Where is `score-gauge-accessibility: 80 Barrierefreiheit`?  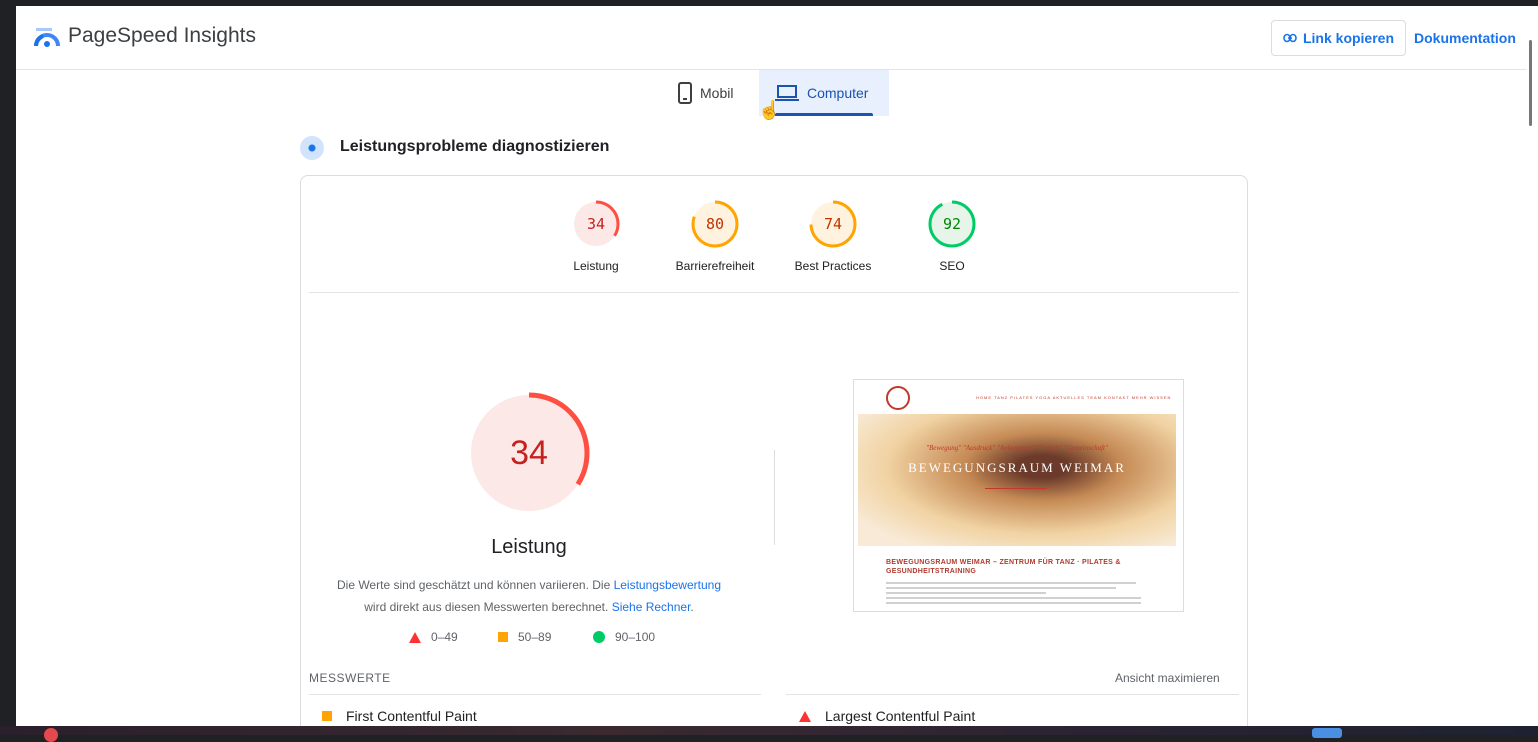
score-gauge-accessibility: 80 Barrierefreiheit is located at coordinates (715, 236).